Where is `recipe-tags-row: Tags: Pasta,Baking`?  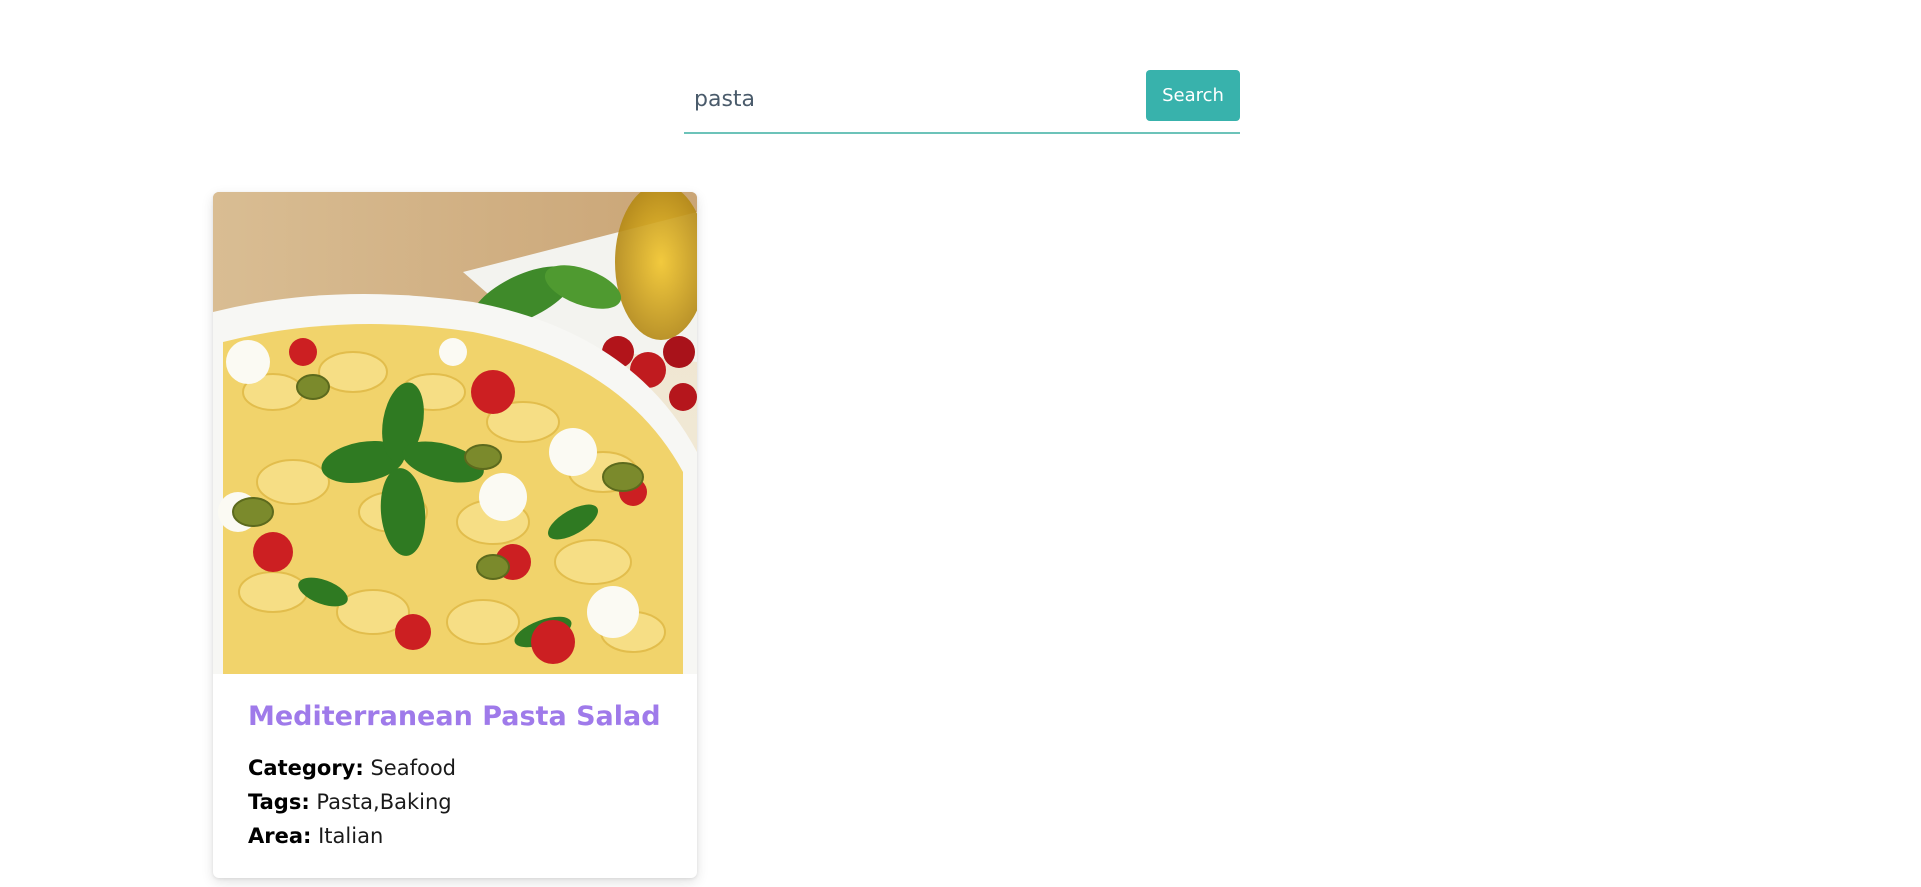 recipe-tags-row: Tags: Pasta,Baking is located at coordinates (455, 802).